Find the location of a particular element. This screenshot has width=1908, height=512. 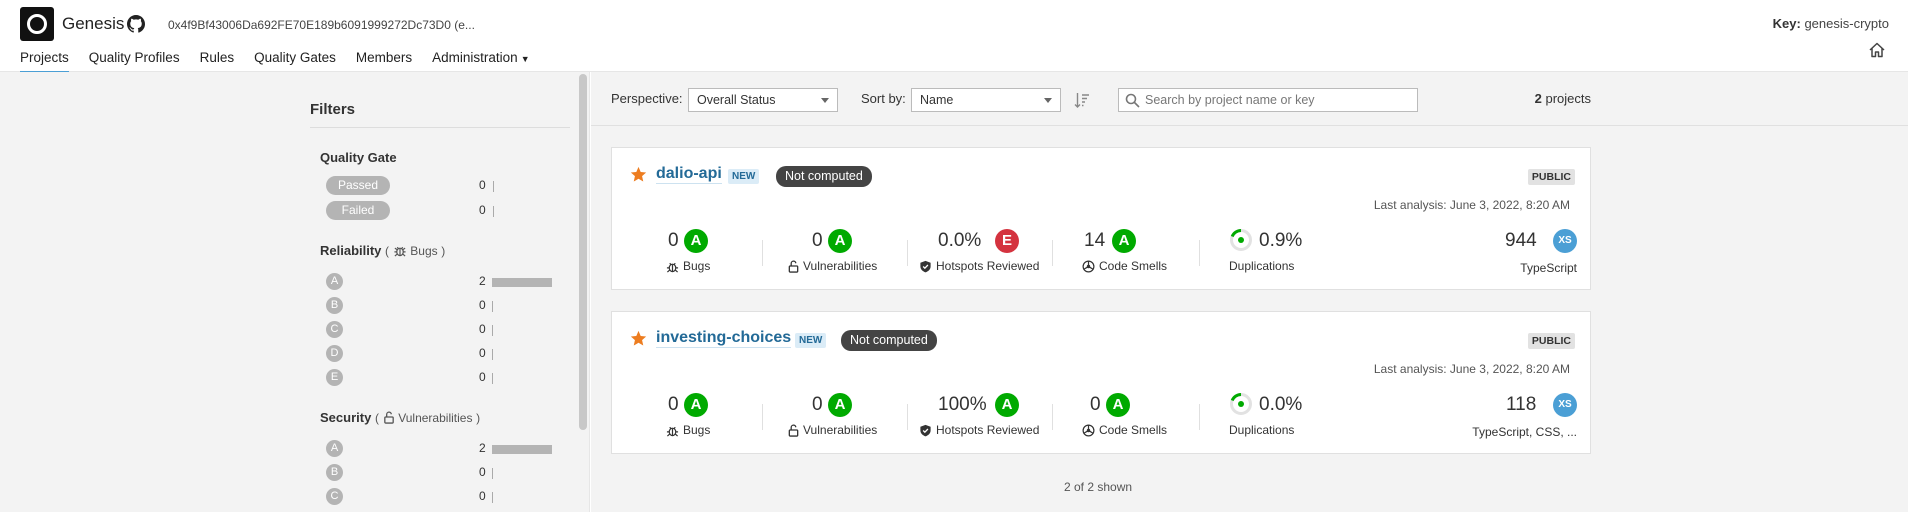

perspective-select: Overall Status is located at coordinates (763, 100).